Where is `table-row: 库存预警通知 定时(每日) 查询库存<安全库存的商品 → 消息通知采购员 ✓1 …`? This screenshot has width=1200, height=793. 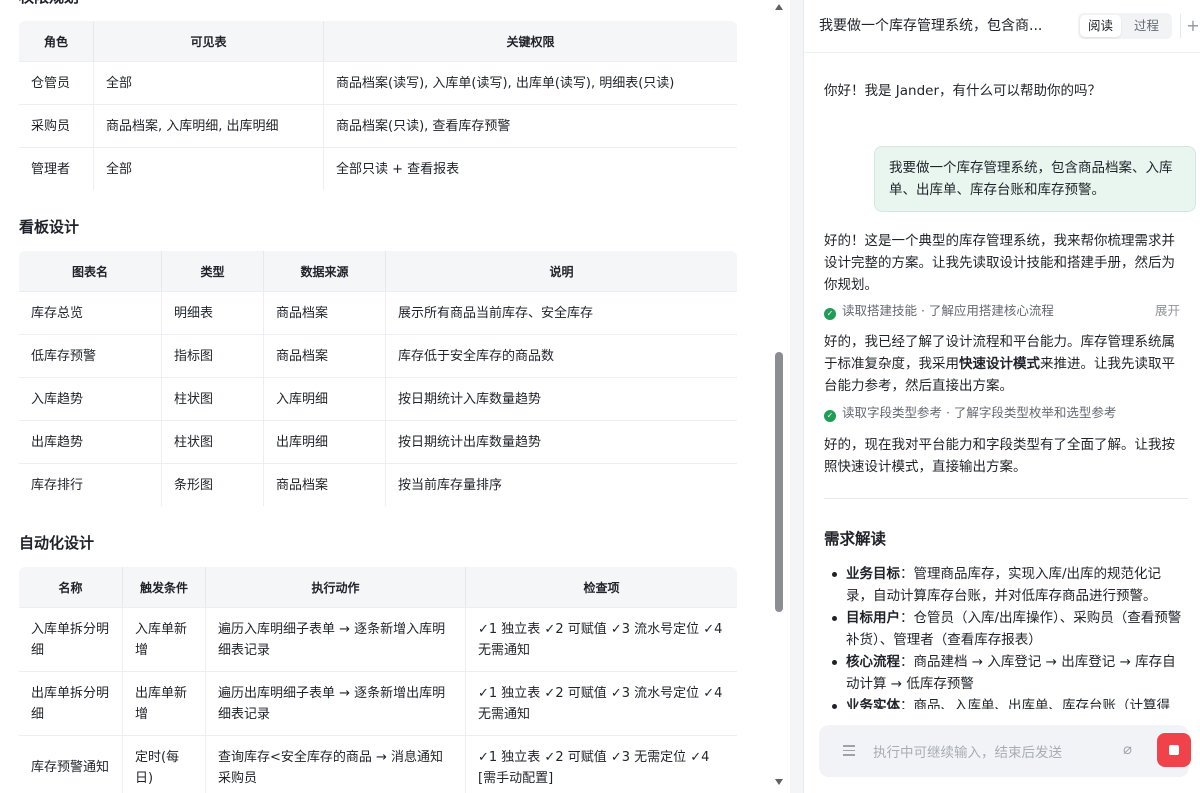
table-row: 库存预警通知 定时(每日) 查询库存<安全库存的商品 → 消息通知采购员 ✓1 … is located at coordinates (378, 764).